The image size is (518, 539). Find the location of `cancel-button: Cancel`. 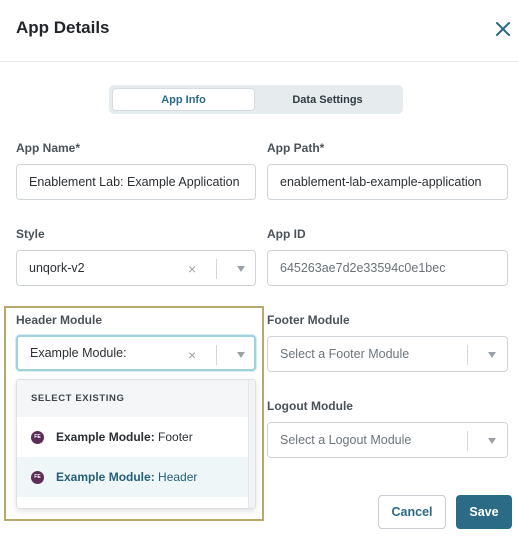

cancel-button: Cancel is located at coordinates (412, 512).